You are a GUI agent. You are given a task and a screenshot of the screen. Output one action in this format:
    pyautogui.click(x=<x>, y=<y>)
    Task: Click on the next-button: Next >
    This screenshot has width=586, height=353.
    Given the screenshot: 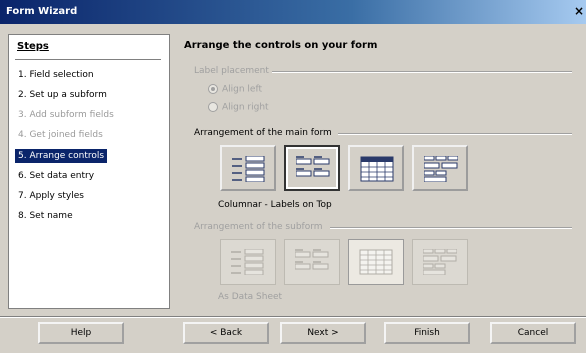 What is the action you would take?
    pyautogui.click(x=323, y=333)
    